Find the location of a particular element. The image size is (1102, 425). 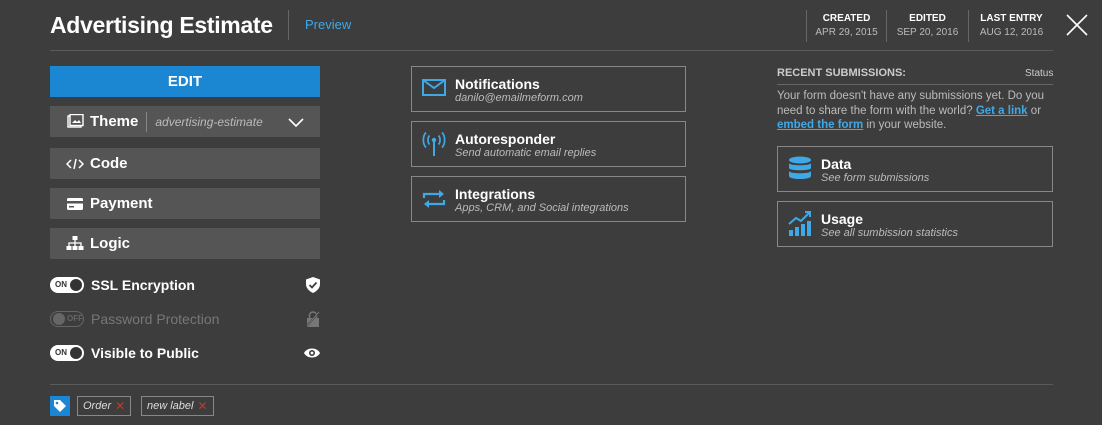

header-divider is located at coordinates (551, 50).